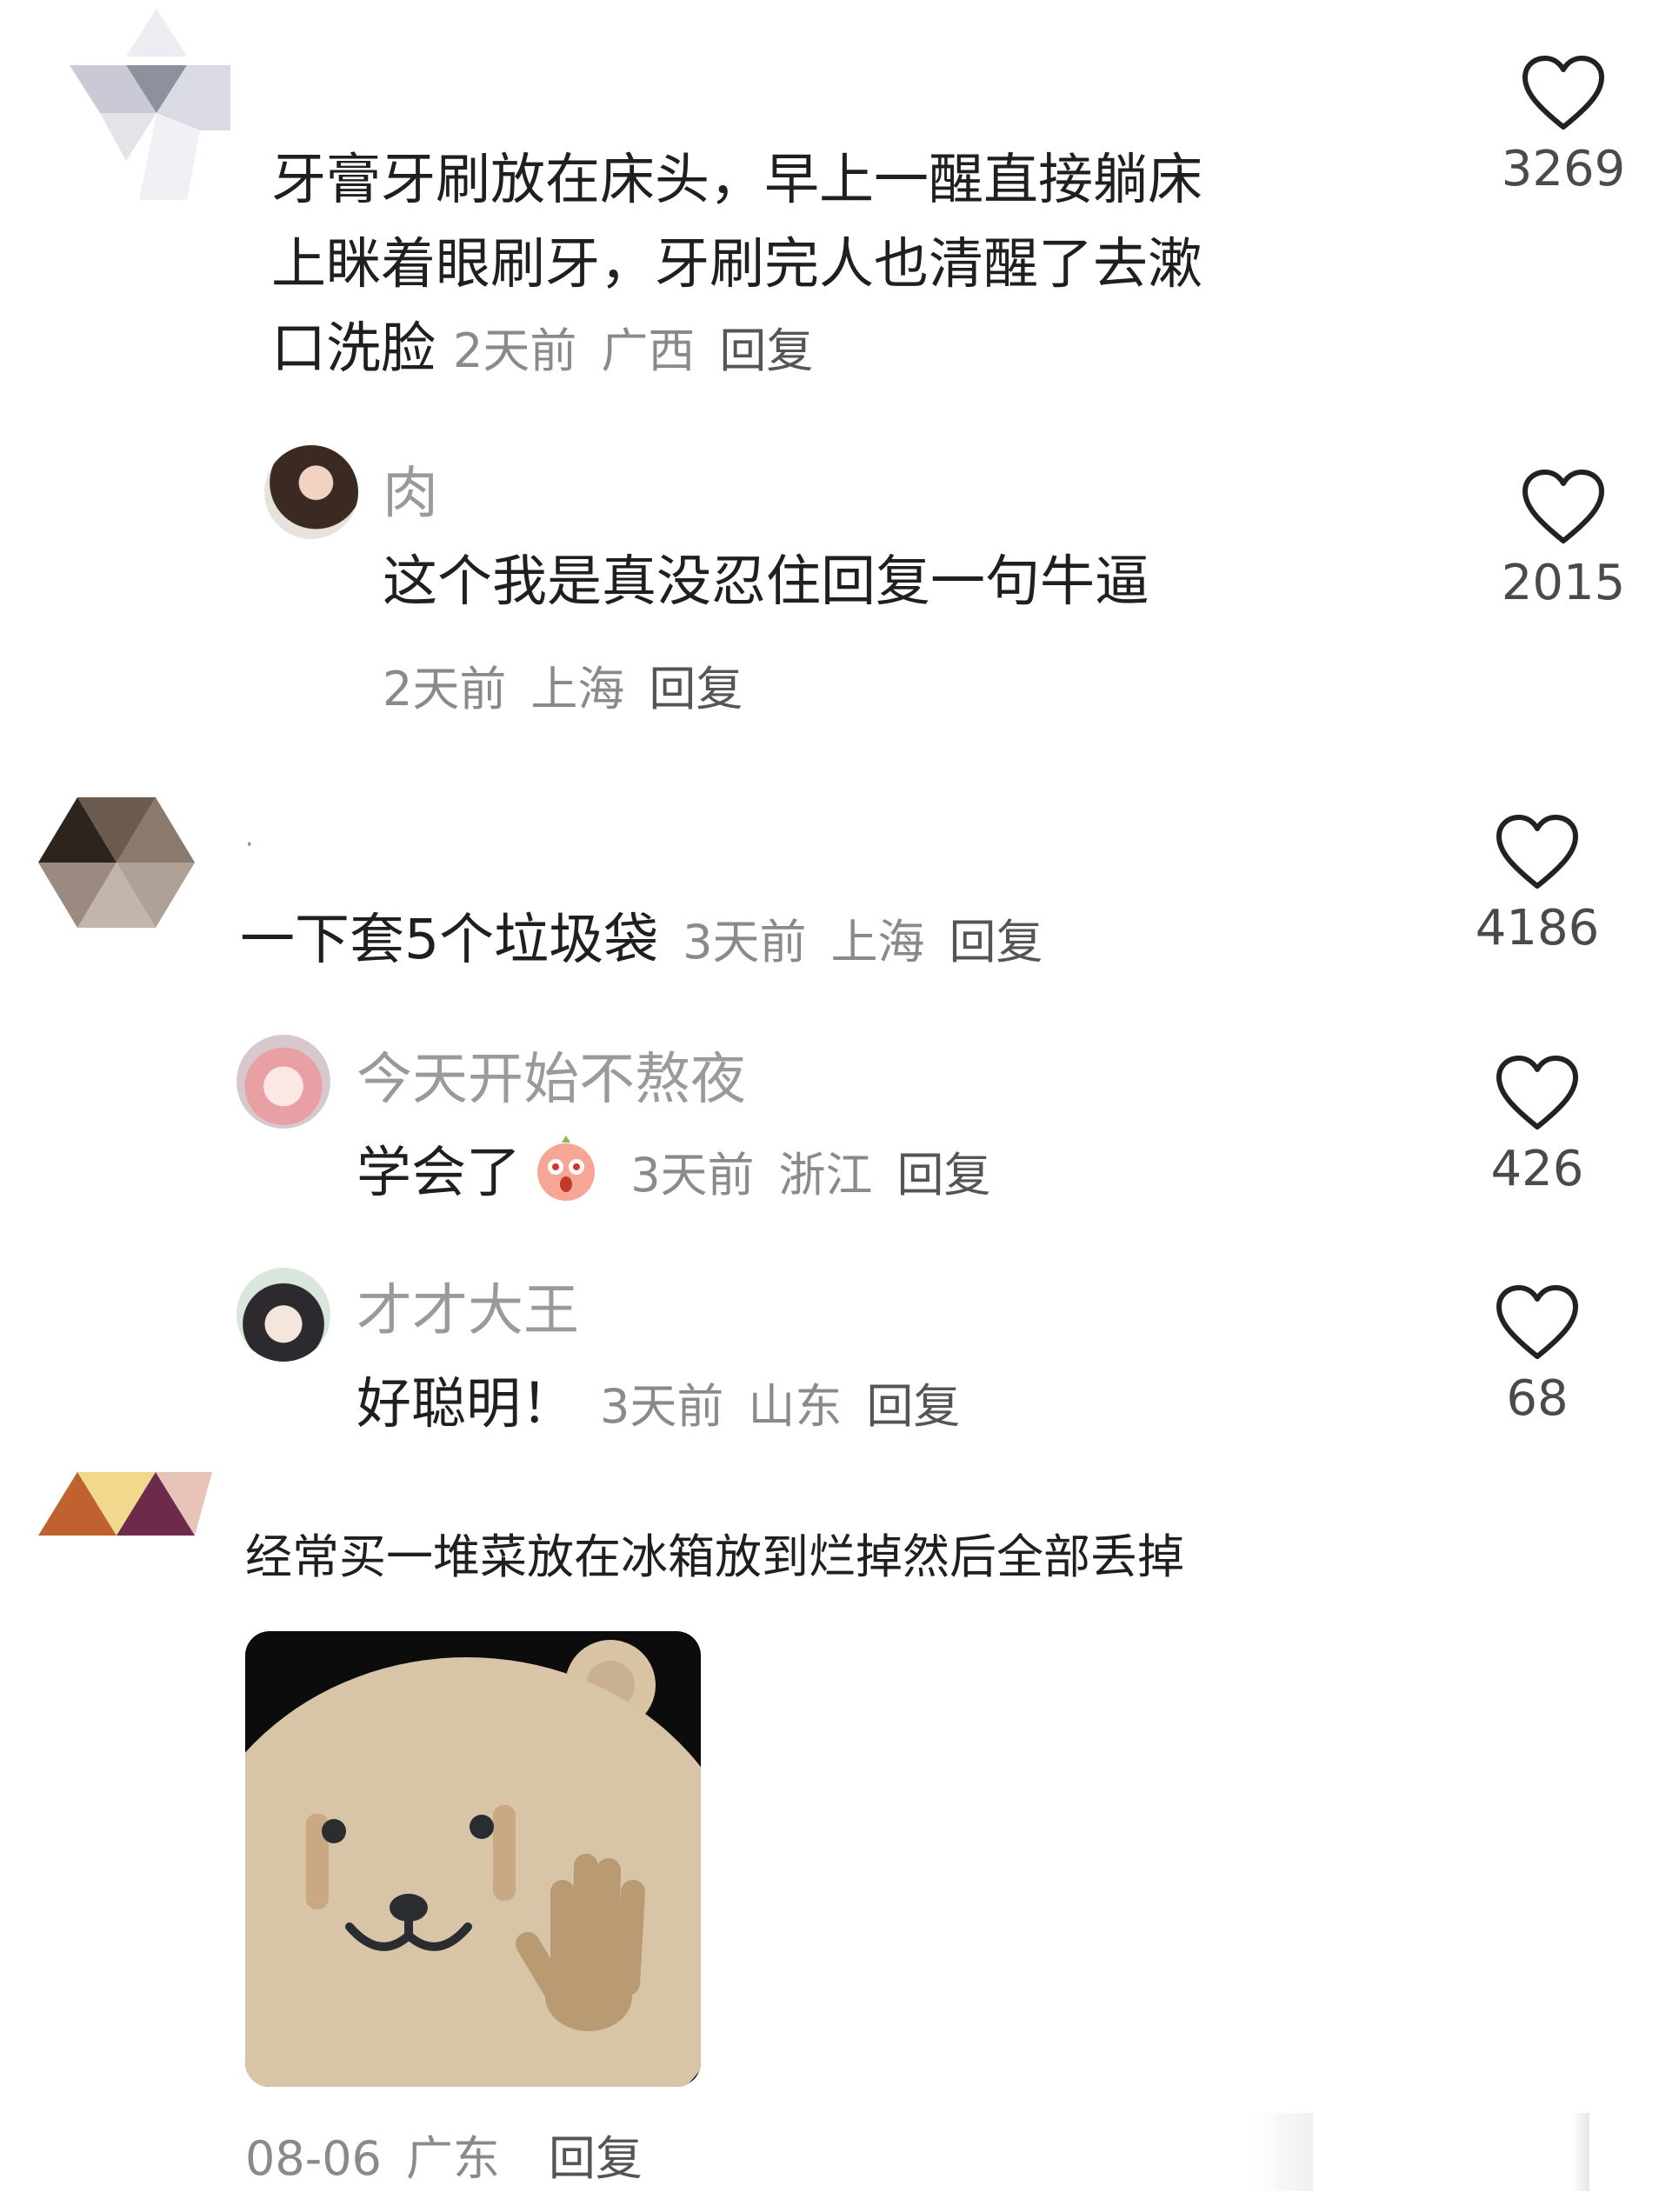  I want to click on nickname: 肉, so click(410, 489).